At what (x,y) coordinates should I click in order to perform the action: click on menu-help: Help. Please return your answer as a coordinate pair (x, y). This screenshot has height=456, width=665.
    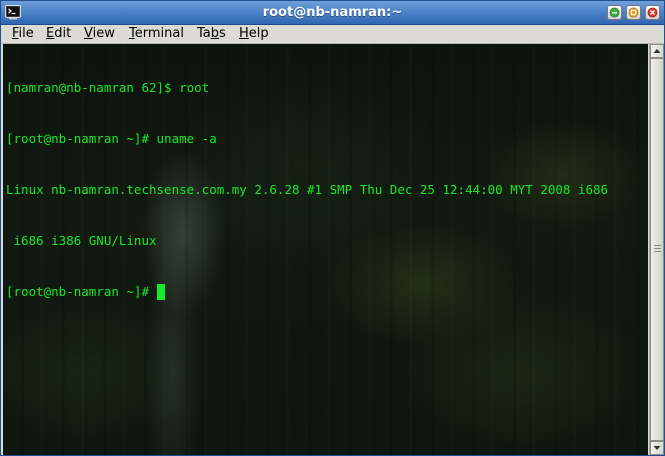
    Looking at the image, I should click on (254, 34).